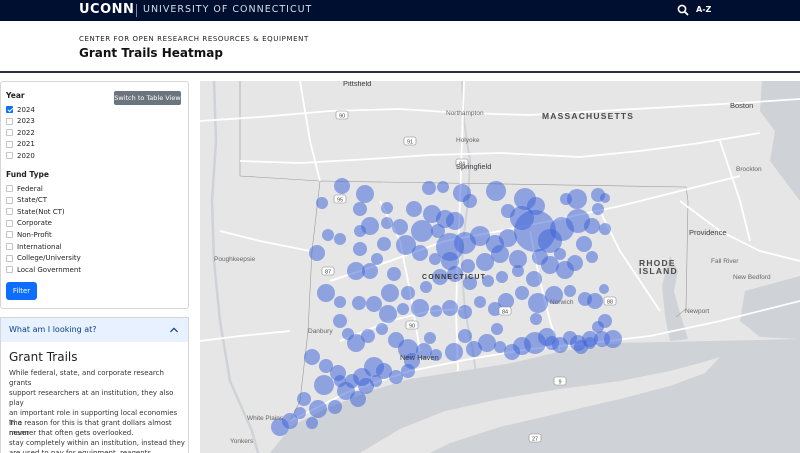 The height and width of the screenshot is (453, 800). What do you see at coordinates (49, 270) in the screenshot?
I see `fund-type-label: Local Government` at bounding box center [49, 270].